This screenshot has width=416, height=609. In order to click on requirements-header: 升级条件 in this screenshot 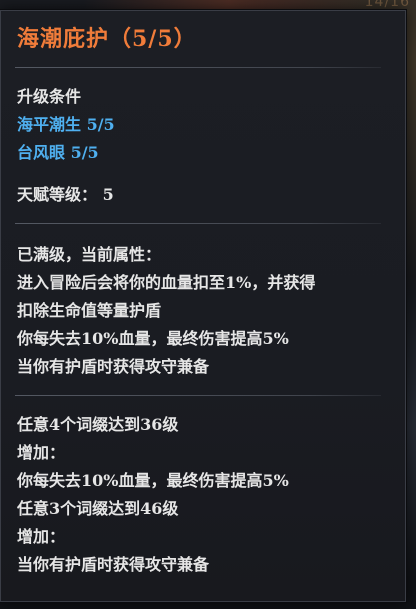, I will do `click(49, 96)`.